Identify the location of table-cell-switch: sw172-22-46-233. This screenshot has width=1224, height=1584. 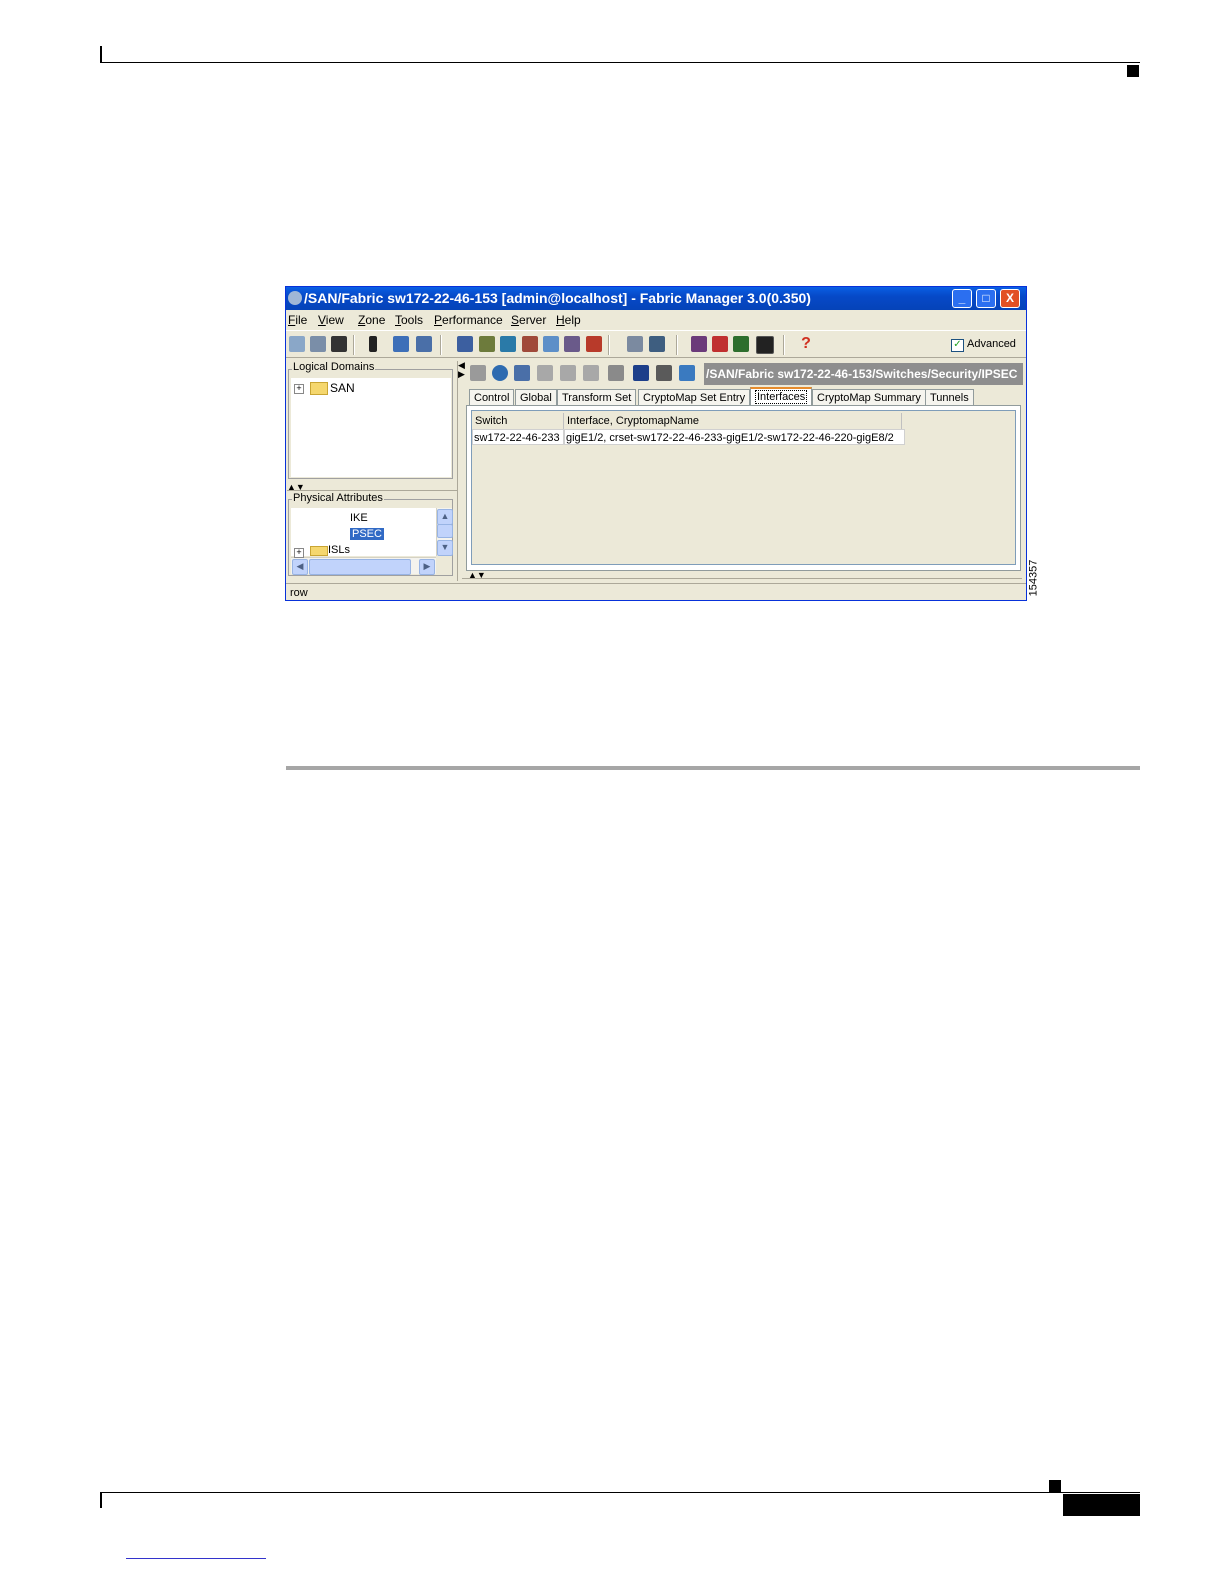
(518, 437).